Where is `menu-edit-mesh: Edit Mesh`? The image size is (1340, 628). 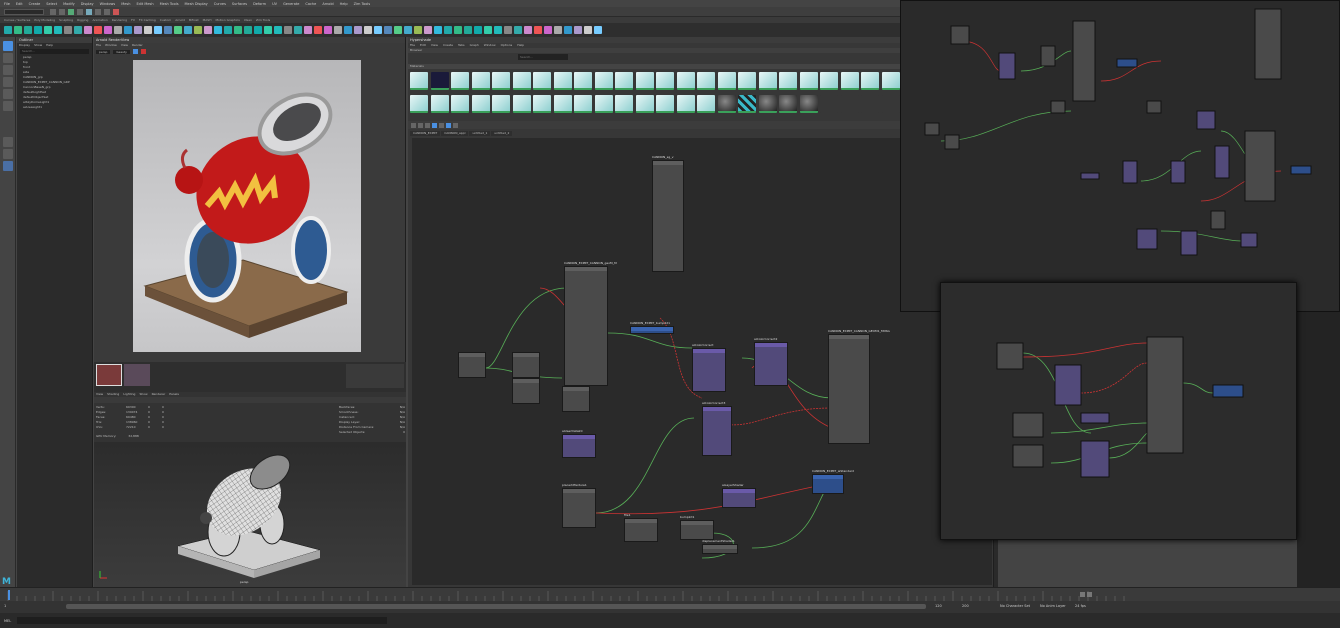
menu-edit-mesh: Edit Mesh is located at coordinates (144, 4).